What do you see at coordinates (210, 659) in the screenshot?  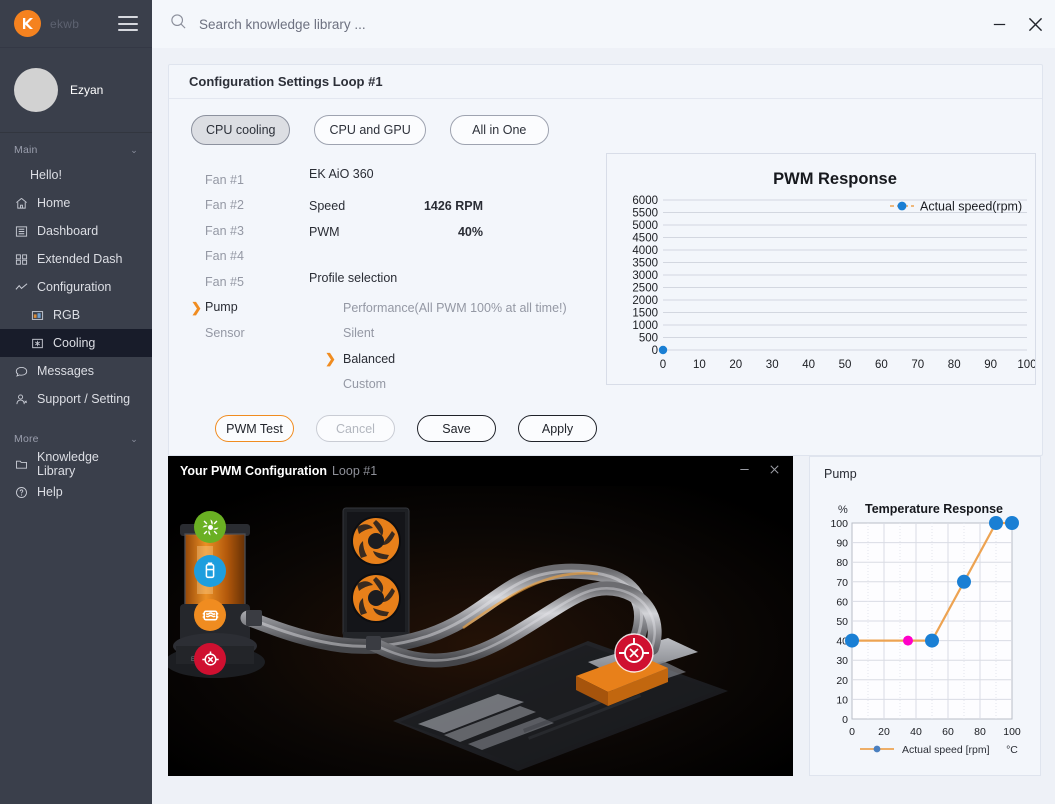 I see `pump-icon` at bounding box center [210, 659].